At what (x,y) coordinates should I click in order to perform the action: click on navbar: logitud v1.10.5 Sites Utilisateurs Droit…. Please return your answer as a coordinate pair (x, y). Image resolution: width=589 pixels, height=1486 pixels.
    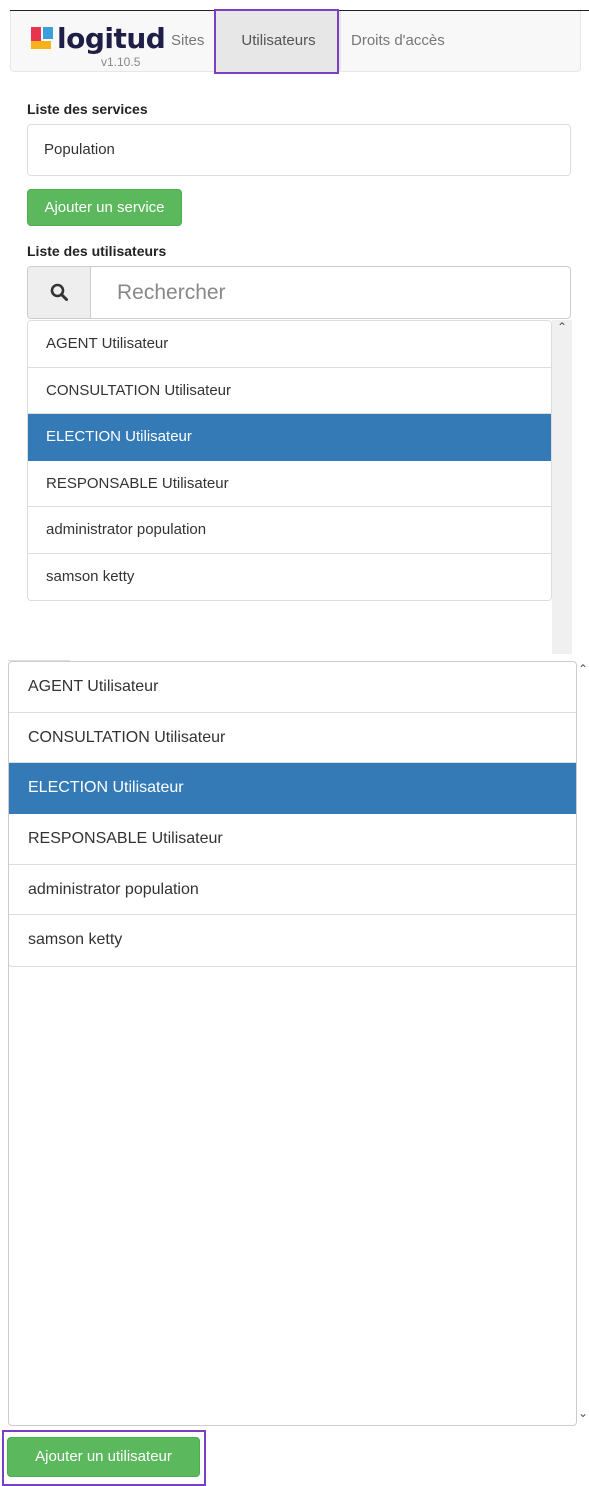
    Looking at the image, I should click on (295, 41).